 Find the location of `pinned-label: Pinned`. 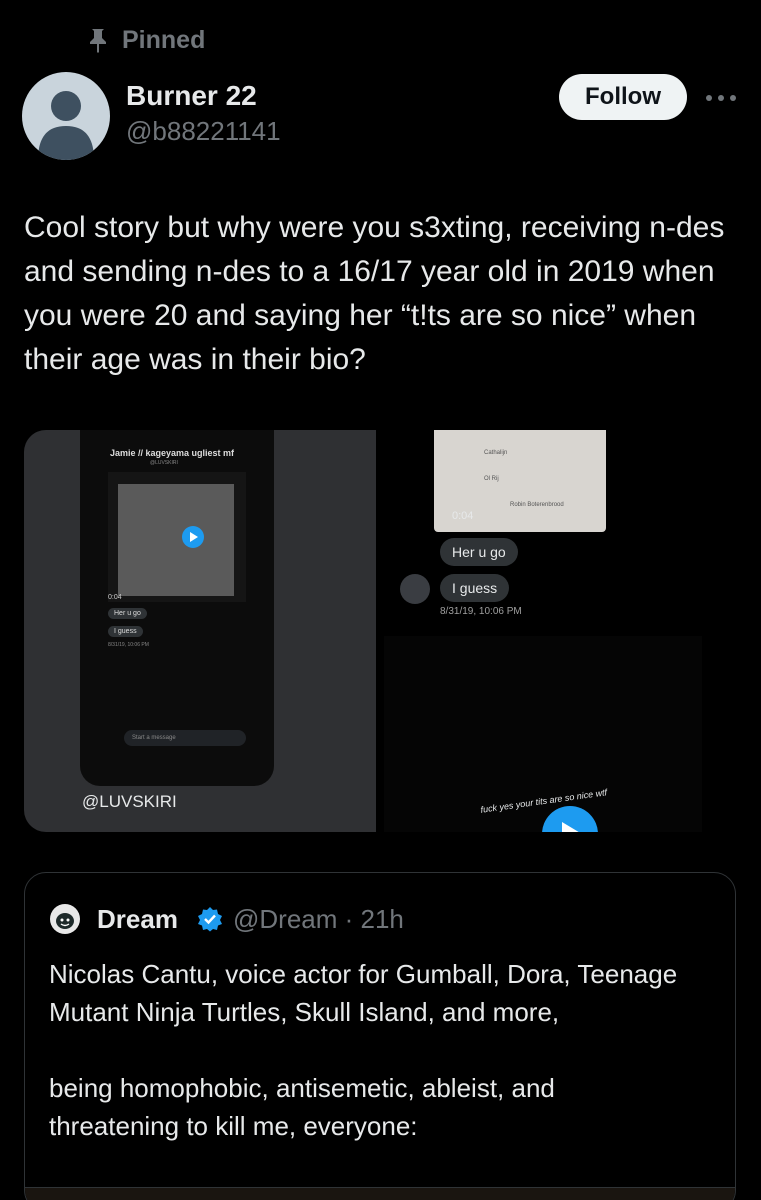

pinned-label: Pinned is located at coordinates (164, 39).